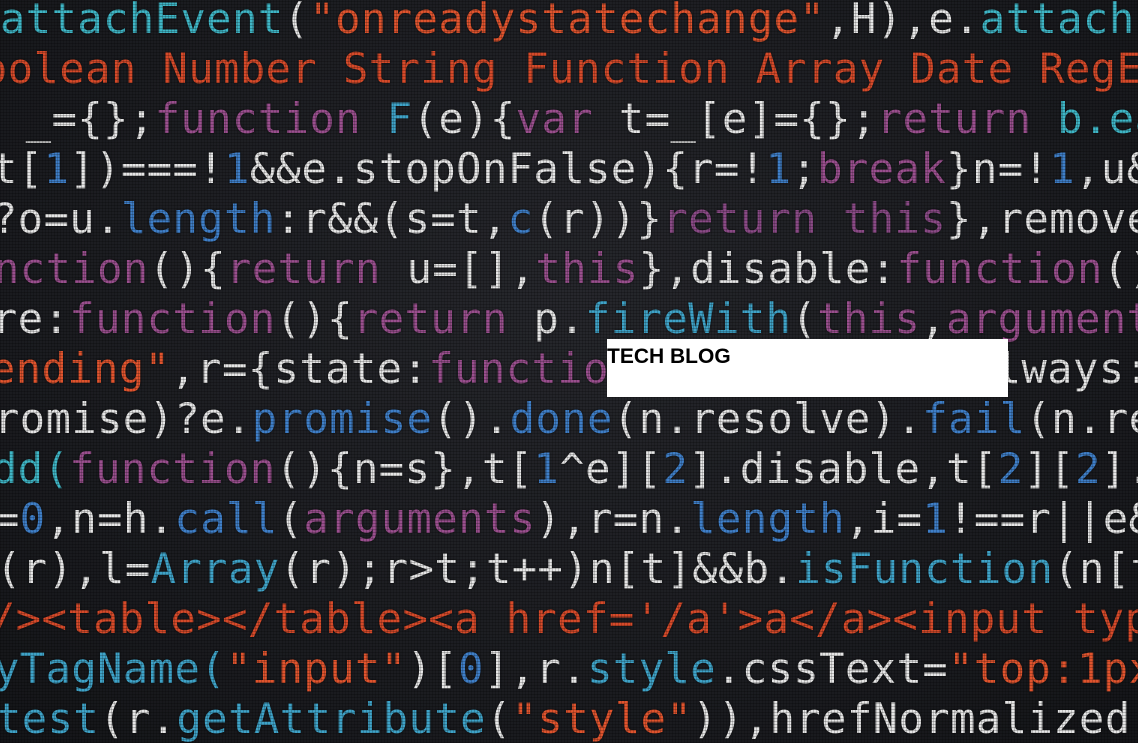  I want to click on code-token: ].disable,t[, so click(843, 468).